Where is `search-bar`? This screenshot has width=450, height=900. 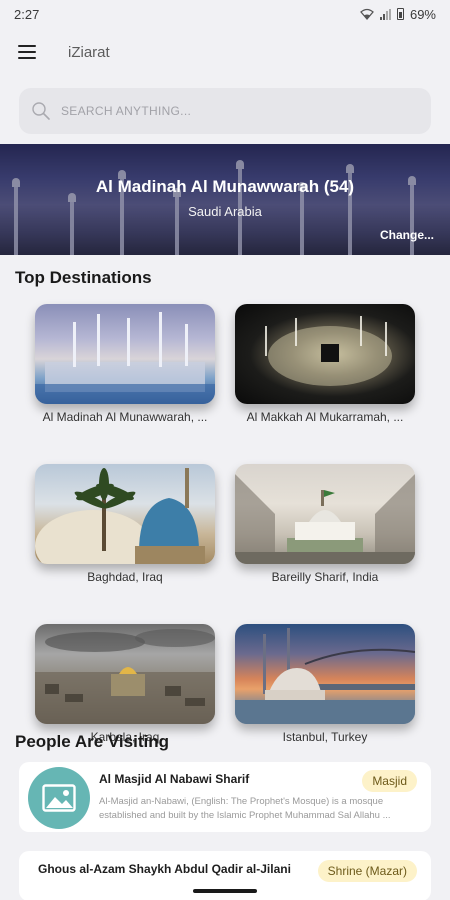
search-bar is located at coordinates (225, 111).